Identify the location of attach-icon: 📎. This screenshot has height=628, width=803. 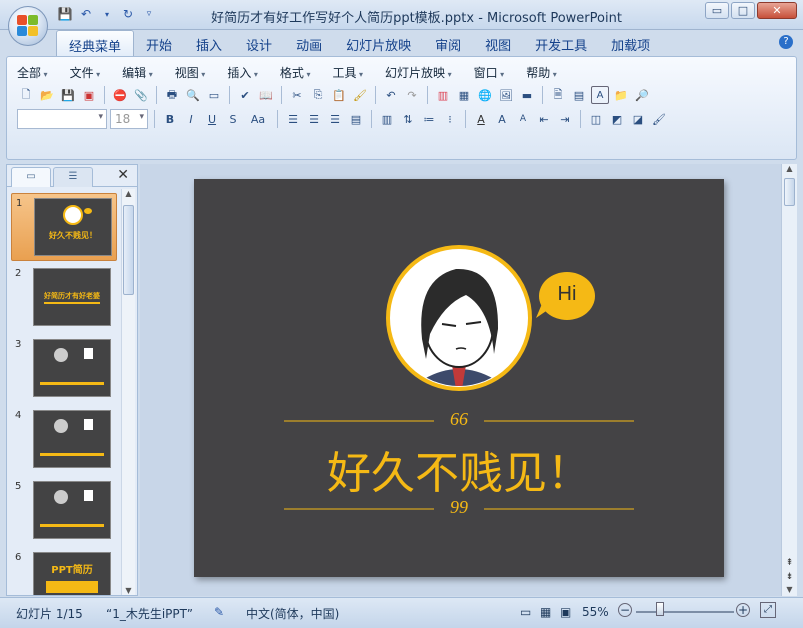
(141, 95).